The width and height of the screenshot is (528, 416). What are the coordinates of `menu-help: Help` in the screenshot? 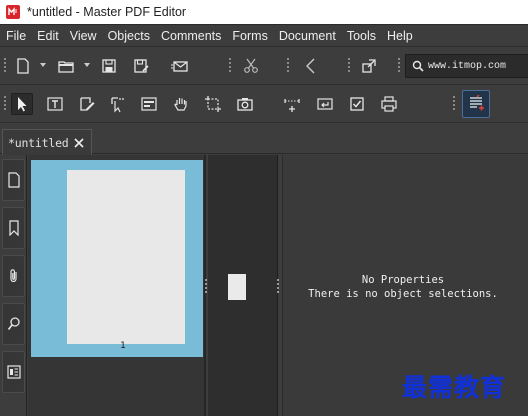 It's located at (399, 36).